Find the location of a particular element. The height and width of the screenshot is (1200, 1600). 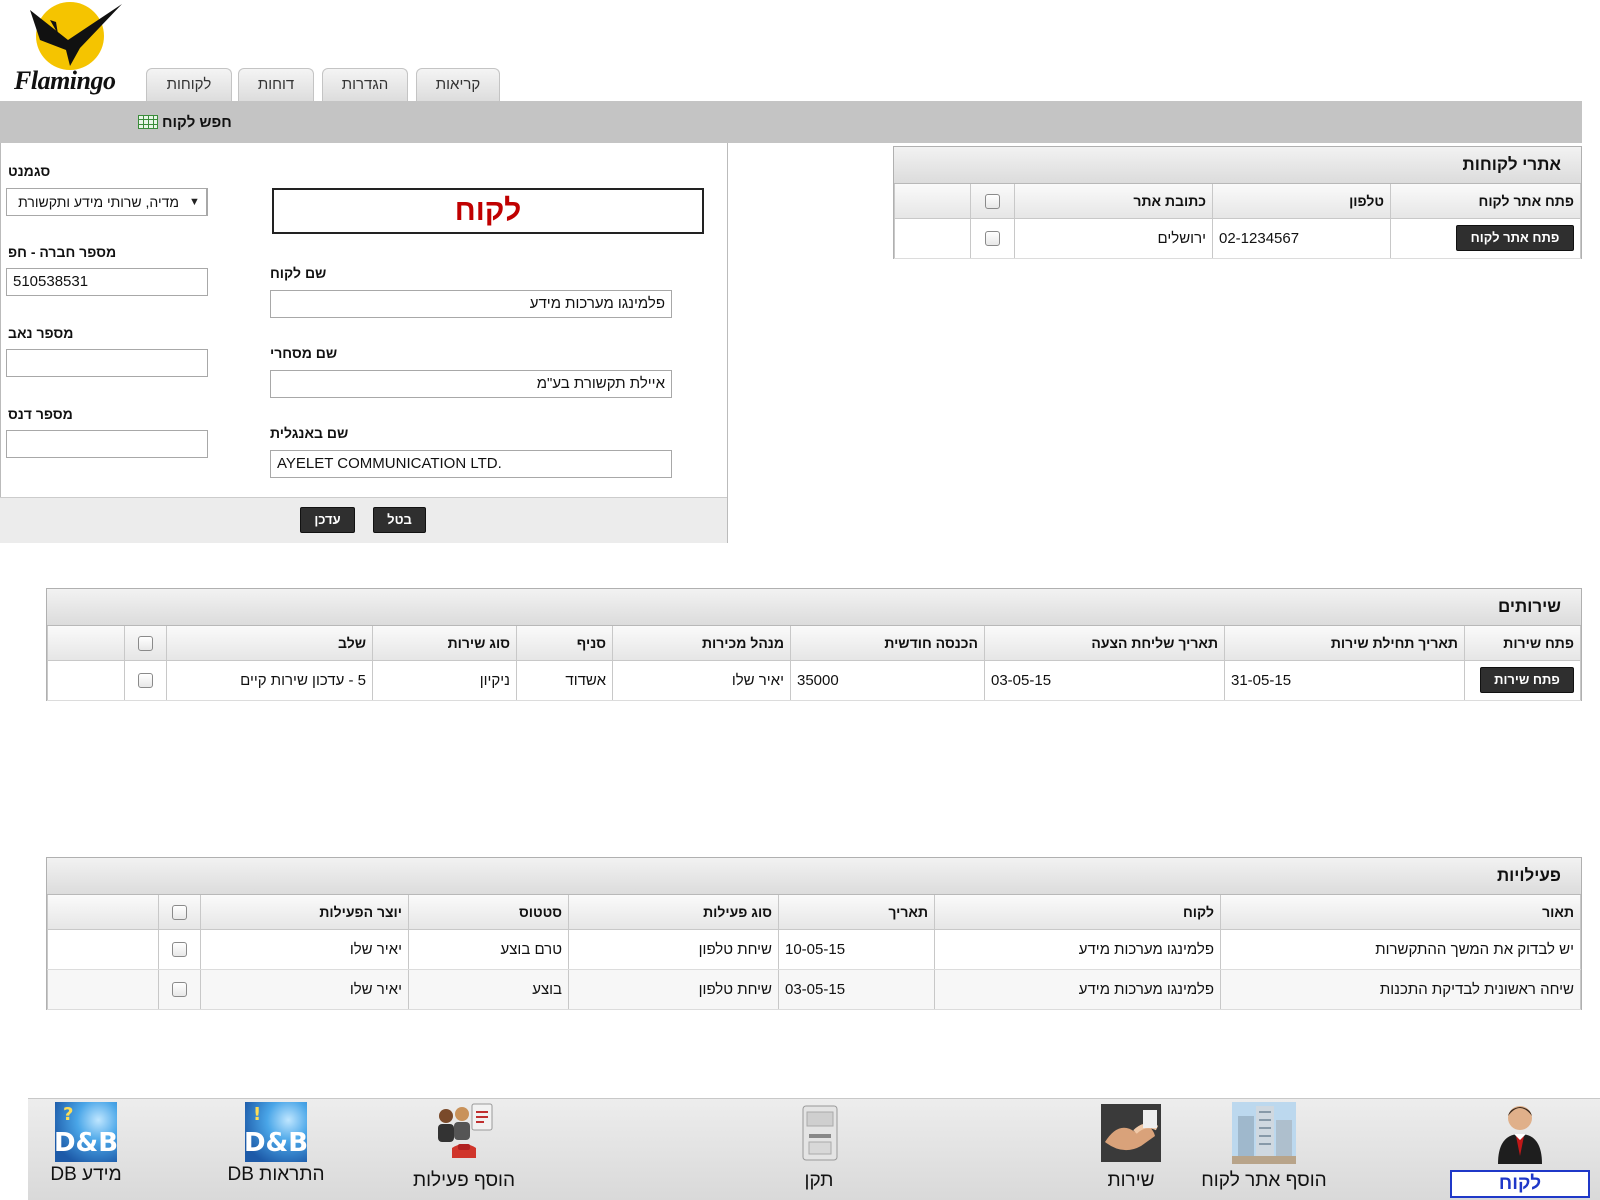

trade-name-field: איילת תקשורת בע"מ is located at coordinates (471, 384).